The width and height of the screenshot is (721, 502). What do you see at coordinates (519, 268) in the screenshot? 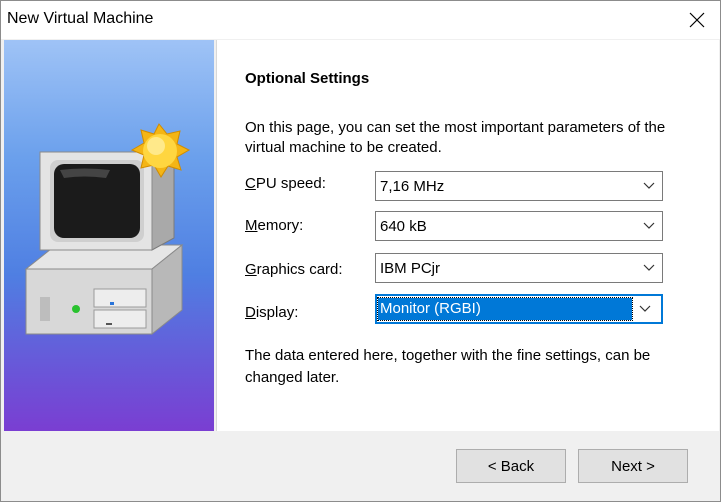
I see `graphics-card-select: IBM PCjr` at bounding box center [519, 268].